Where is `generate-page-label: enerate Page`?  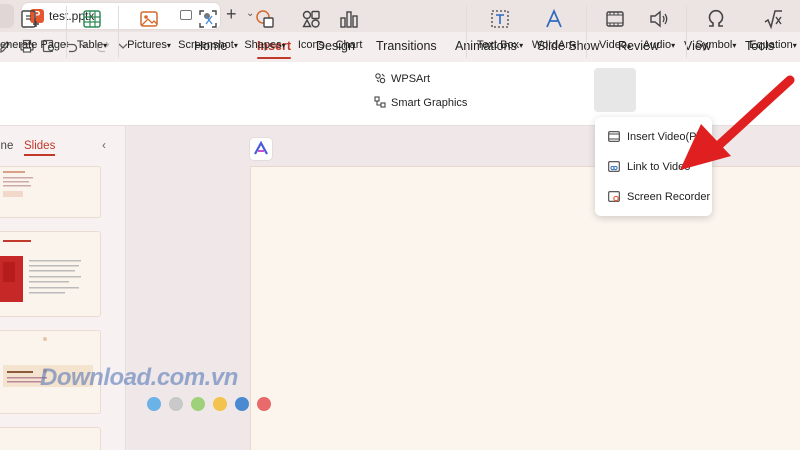 generate-page-label: enerate Page is located at coordinates (33, 45).